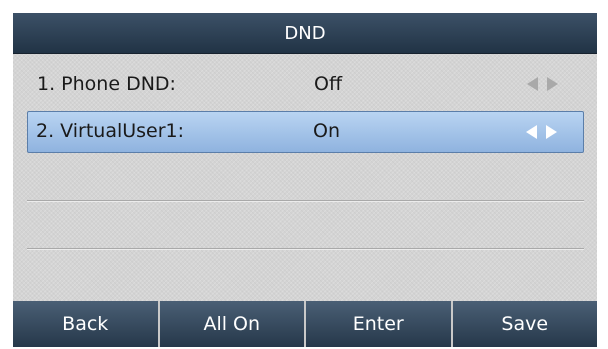 The height and width of the screenshot is (349, 608). What do you see at coordinates (305, 132) in the screenshot?
I see `dnd-item-virtualuser1: 2. VirtualUser1: On` at bounding box center [305, 132].